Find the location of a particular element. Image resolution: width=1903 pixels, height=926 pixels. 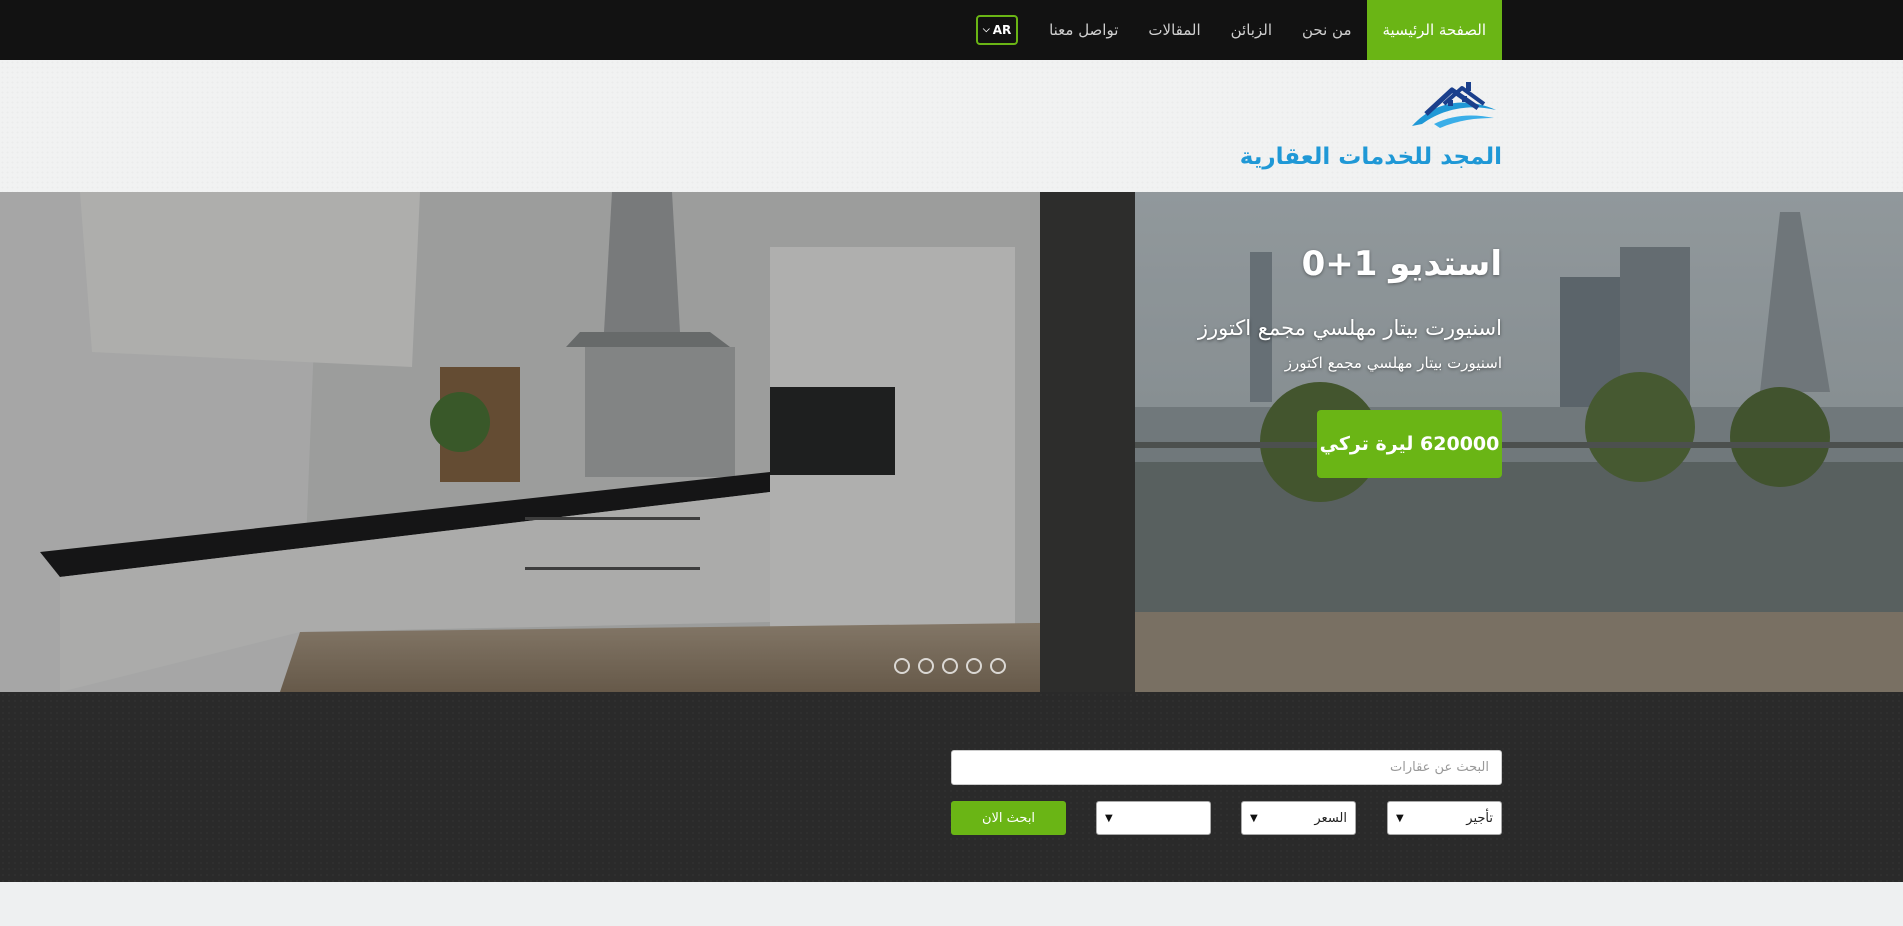

language-selector: ⌵ AR is located at coordinates (997, 30).